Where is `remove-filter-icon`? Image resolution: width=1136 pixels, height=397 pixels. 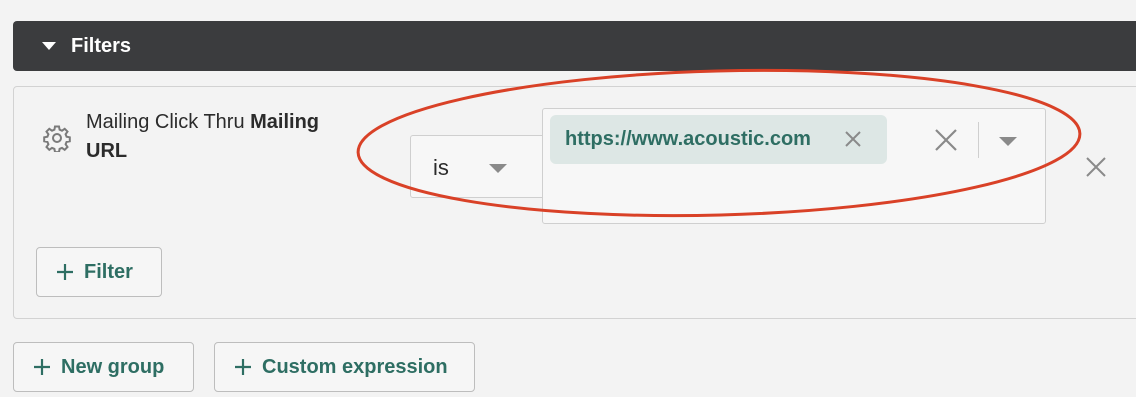
remove-filter-icon is located at coordinates (1096, 167).